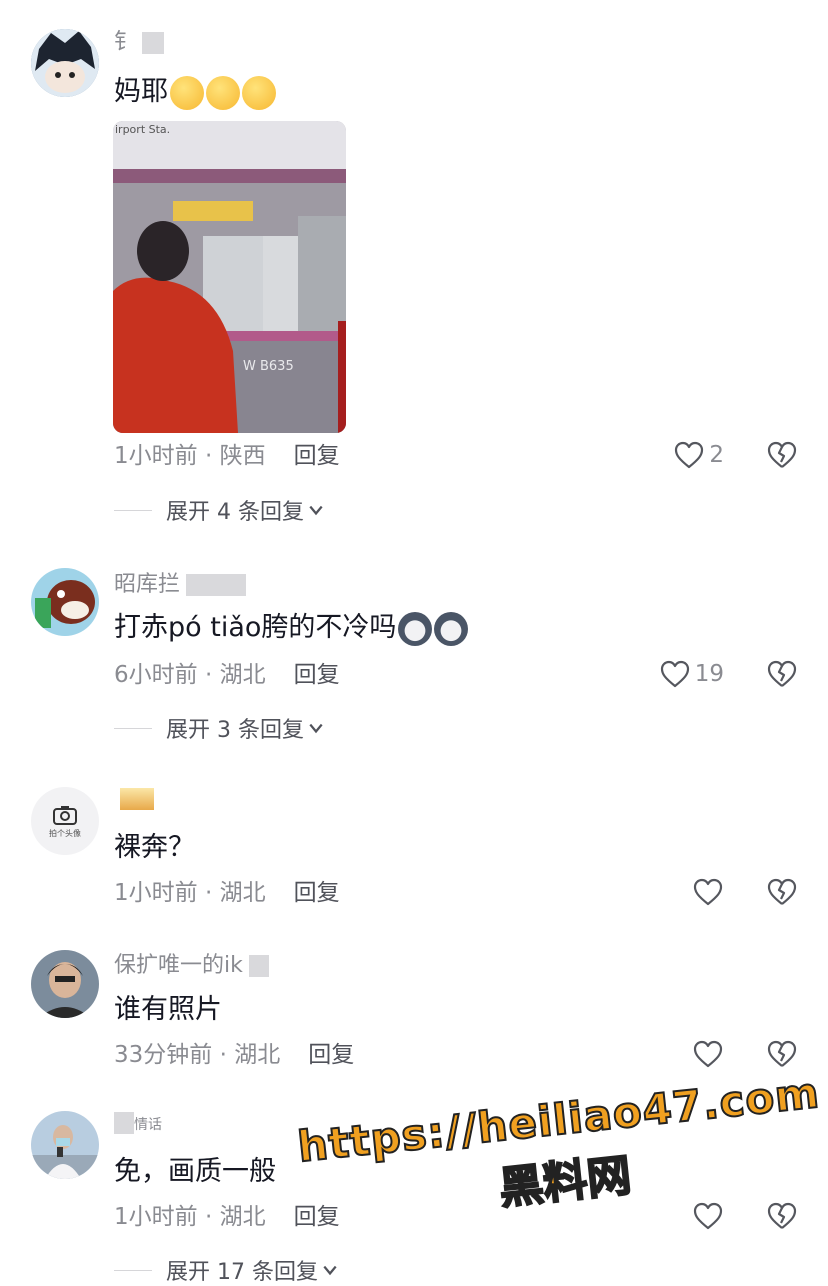 This screenshot has height=1286, width=828. What do you see at coordinates (716, 455) in the screenshot?
I see `like-count: 2` at bounding box center [716, 455].